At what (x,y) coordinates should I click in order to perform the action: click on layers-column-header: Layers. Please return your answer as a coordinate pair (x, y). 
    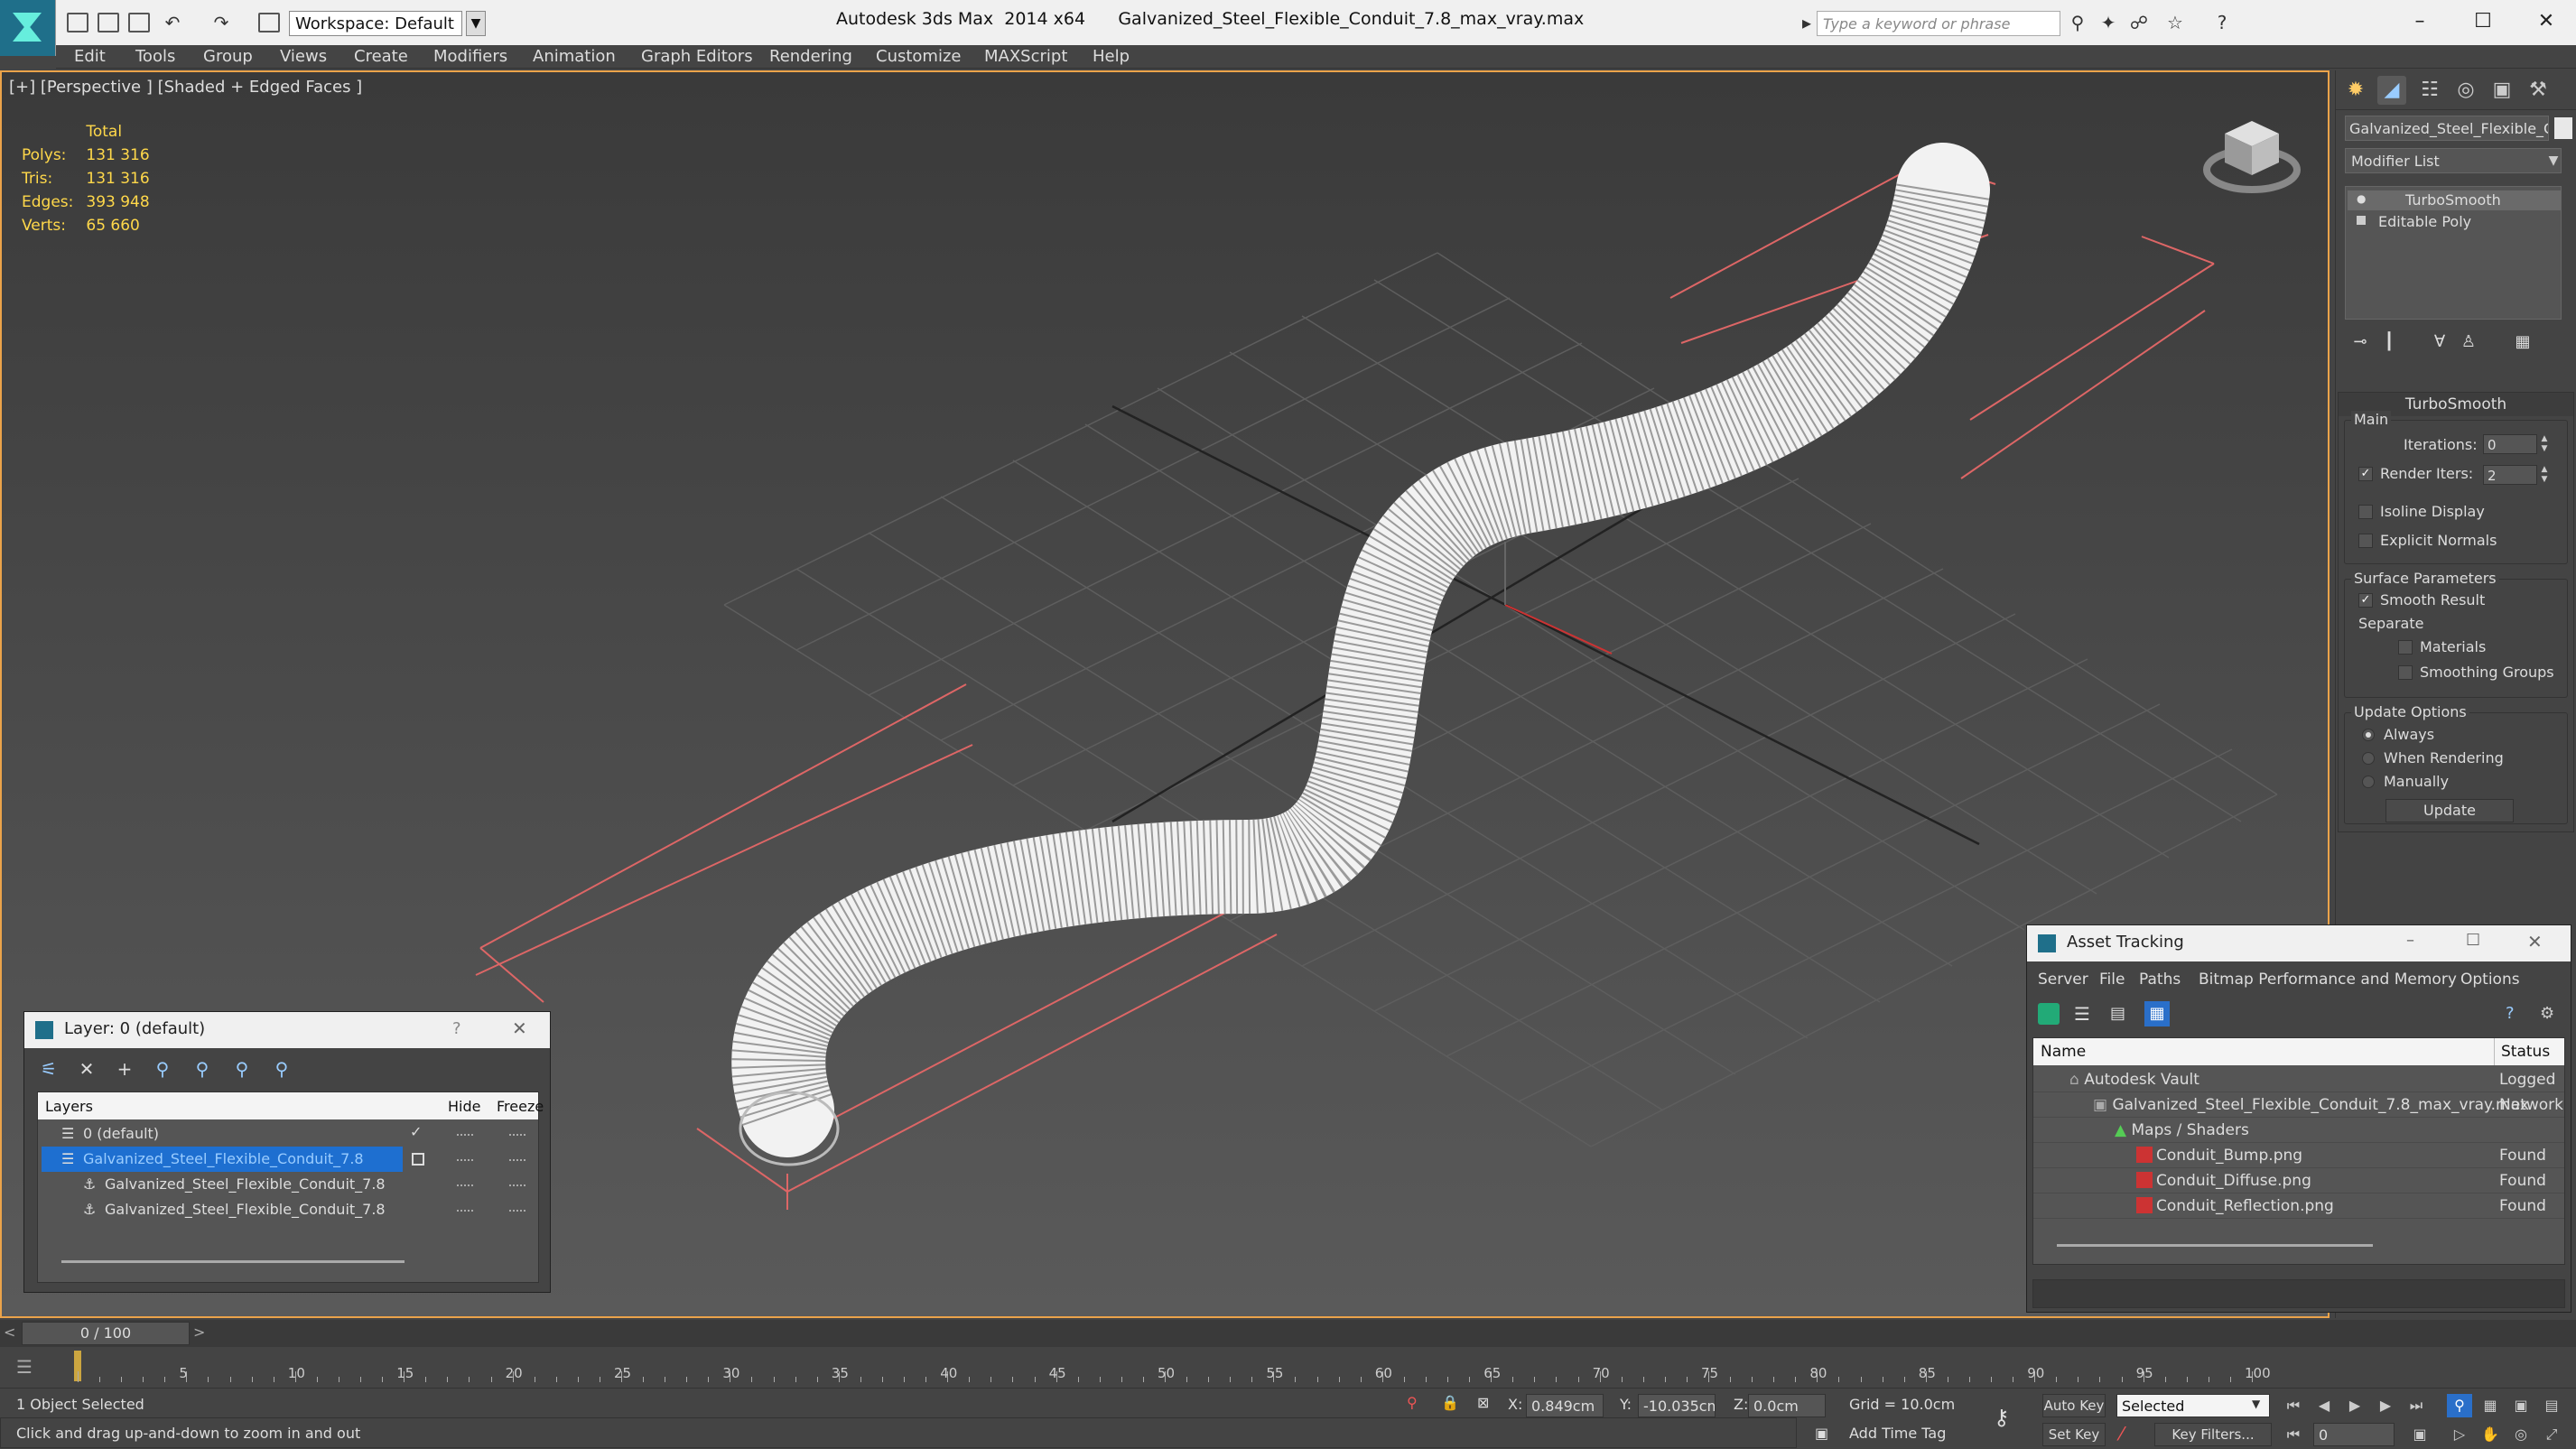
    Looking at the image, I should click on (69, 1106).